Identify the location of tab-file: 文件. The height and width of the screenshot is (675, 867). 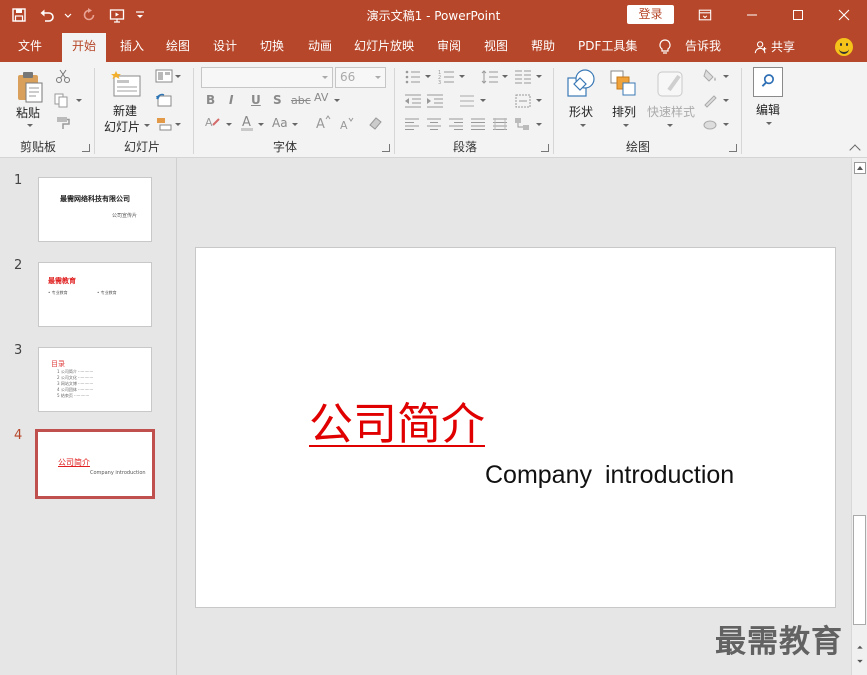
(30, 49).